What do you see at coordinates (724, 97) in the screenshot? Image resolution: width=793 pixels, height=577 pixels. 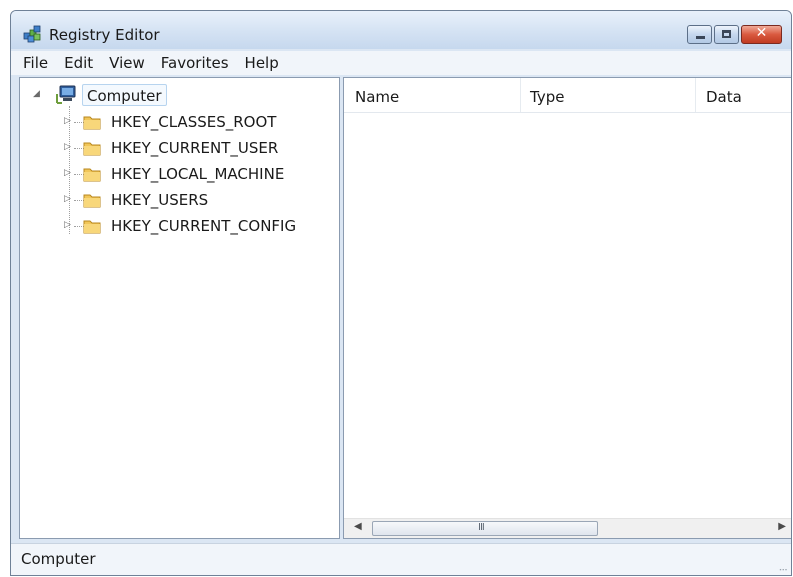 I see `column-header-data: Data` at bounding box center [724, 97].